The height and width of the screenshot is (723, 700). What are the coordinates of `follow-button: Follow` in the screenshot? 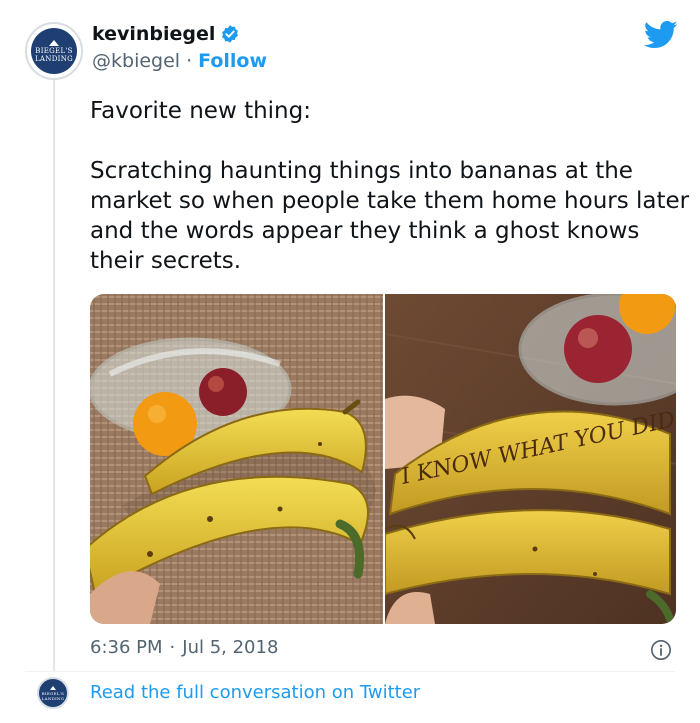 It's located at (232, 61).